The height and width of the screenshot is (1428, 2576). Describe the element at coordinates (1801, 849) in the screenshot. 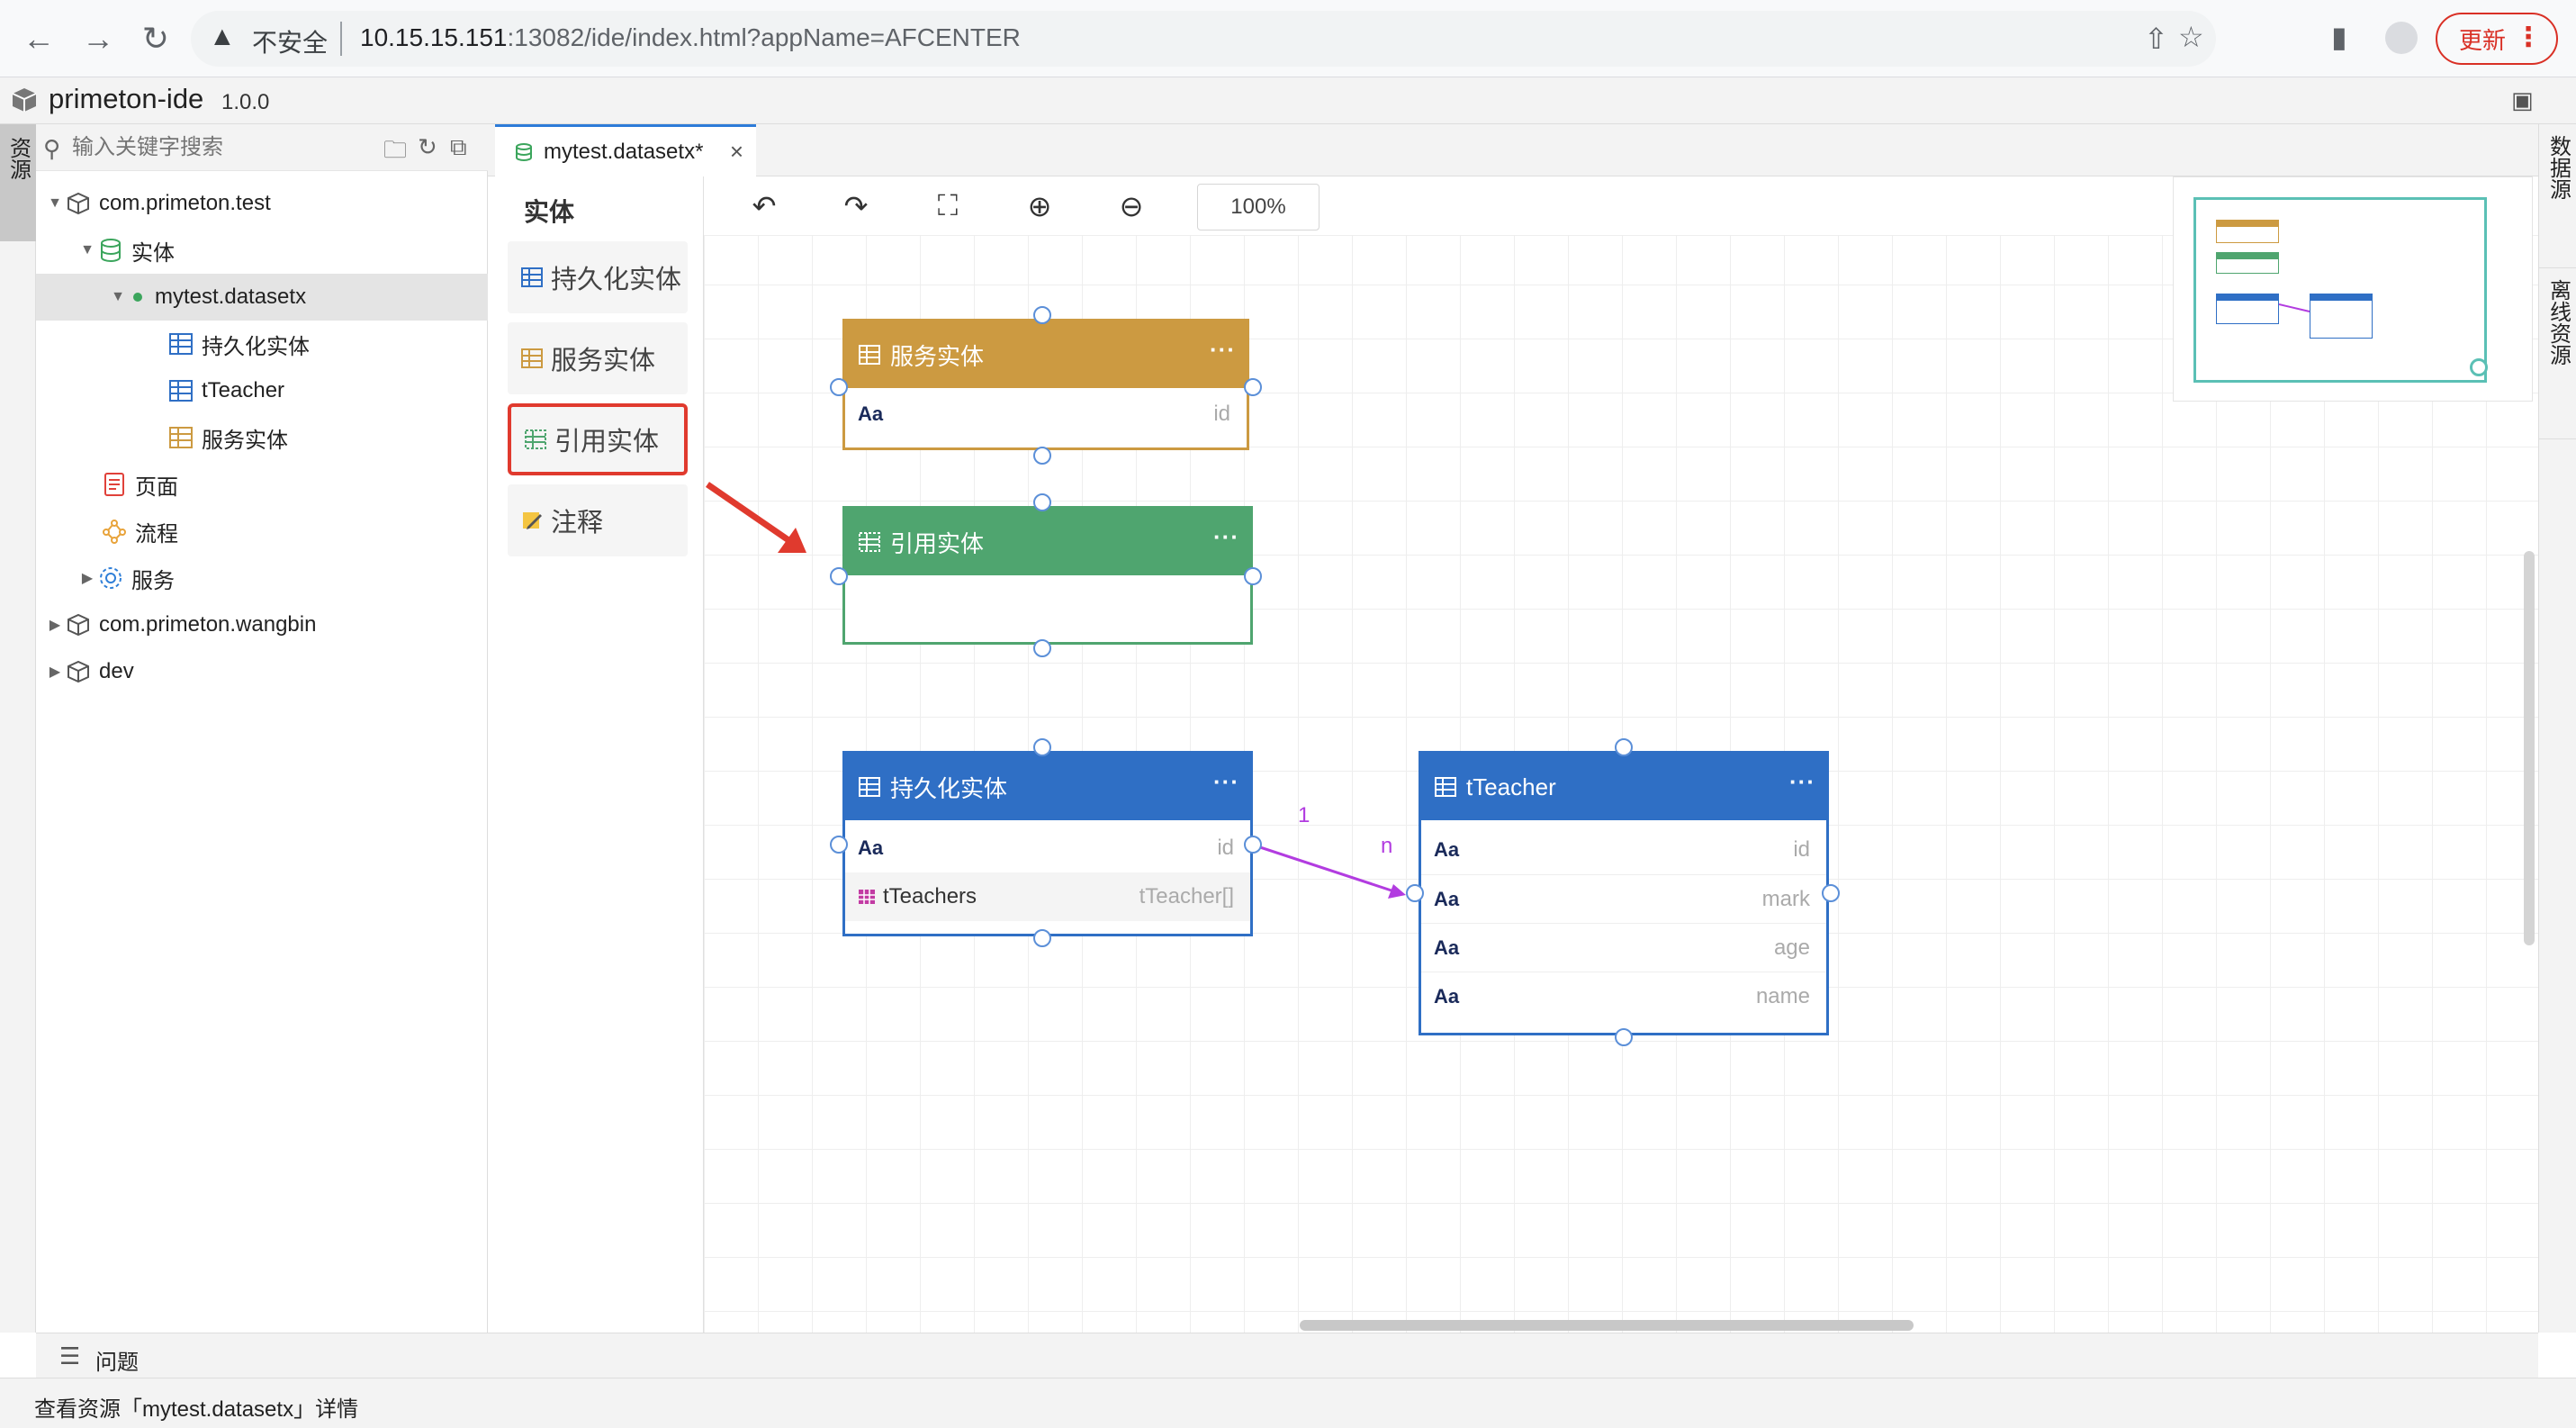

I see `field-name: id` at that location.